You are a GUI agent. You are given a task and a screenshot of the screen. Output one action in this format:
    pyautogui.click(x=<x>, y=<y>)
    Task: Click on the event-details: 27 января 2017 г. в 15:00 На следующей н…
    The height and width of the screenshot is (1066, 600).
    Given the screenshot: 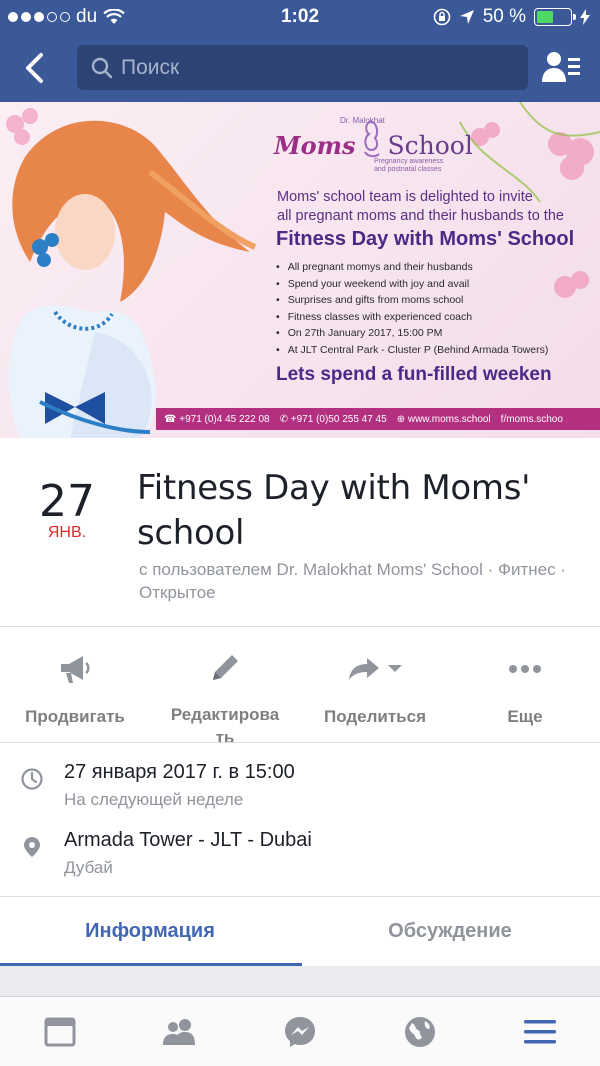 What is the action you would take?
    pyautogui.click(x=300, y=819)
    